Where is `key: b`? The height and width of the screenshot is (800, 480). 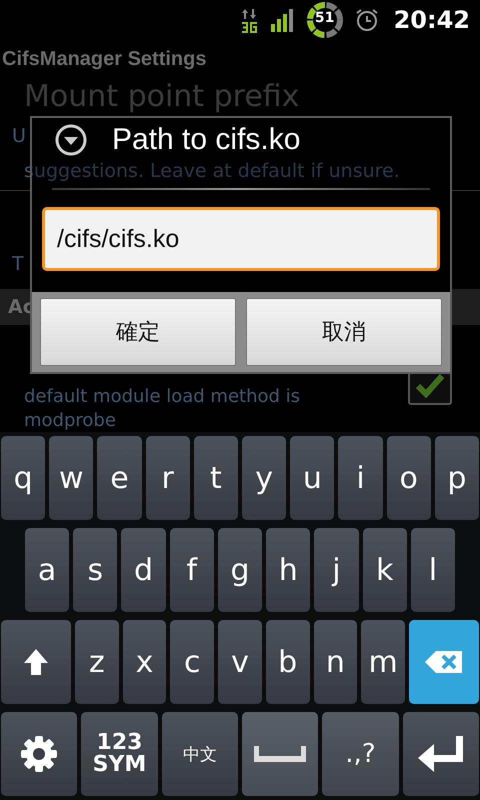 key: b is located at coordinates (288, 662).